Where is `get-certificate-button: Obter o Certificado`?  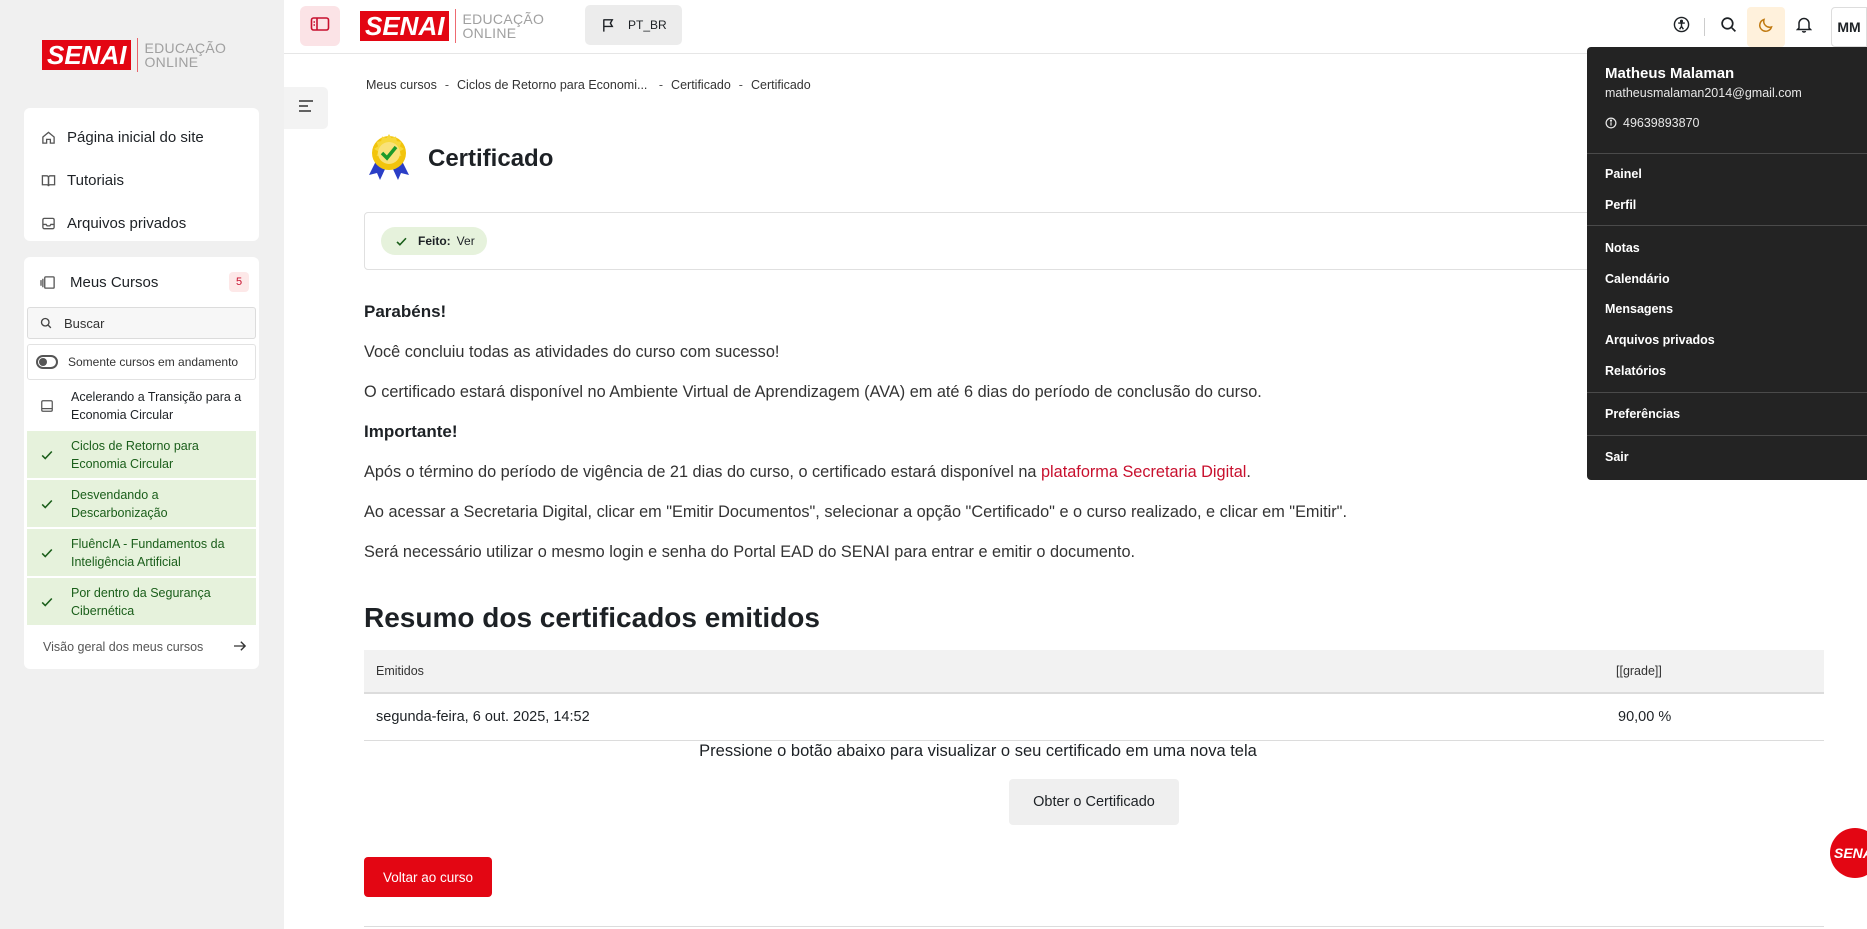
get-certificate-button: Obter o Certificado is located at coordinates (1094, 802).